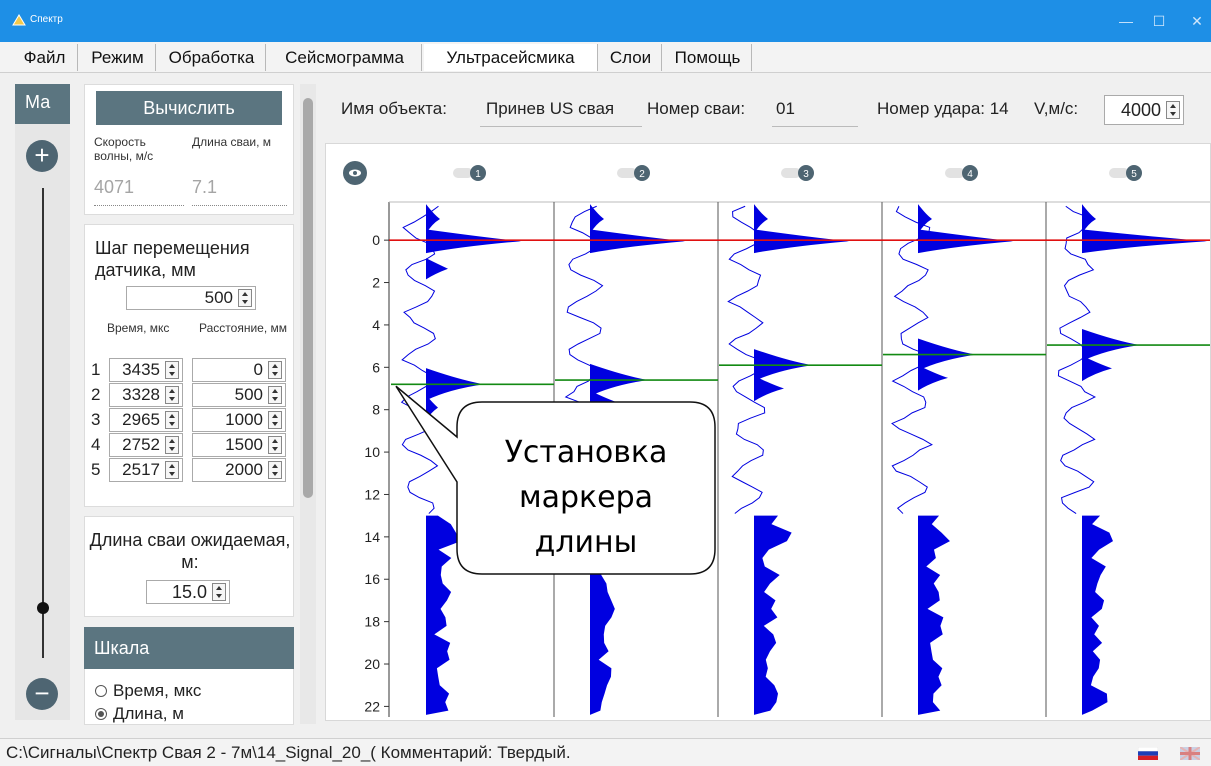 The height and width of the screenshot is (766, 1211). I want to click on radio-off-icon, so click(101, 691).